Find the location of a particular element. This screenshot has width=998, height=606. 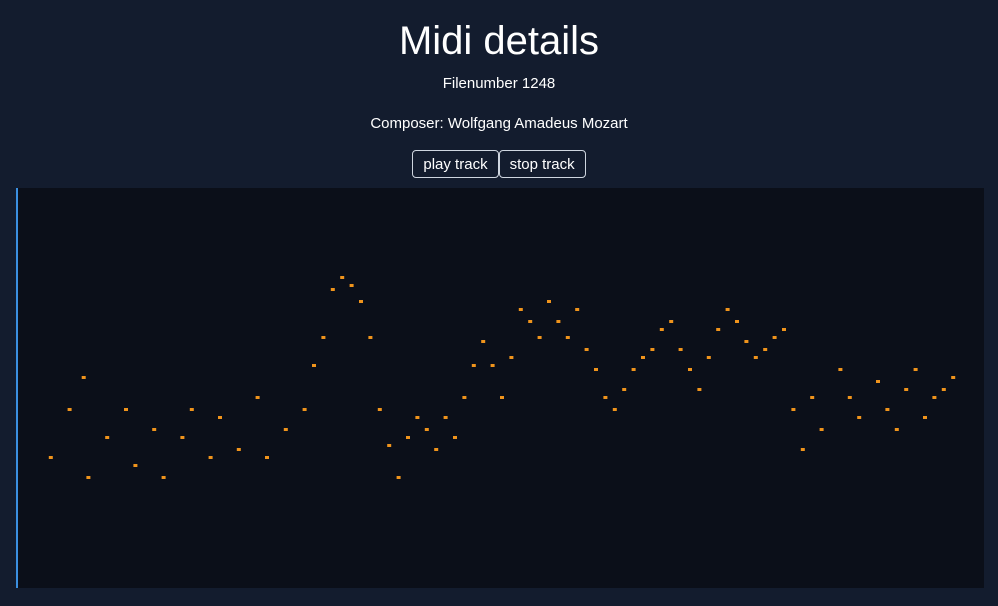

page-title: Midi details is located at coordinates (499, 41).